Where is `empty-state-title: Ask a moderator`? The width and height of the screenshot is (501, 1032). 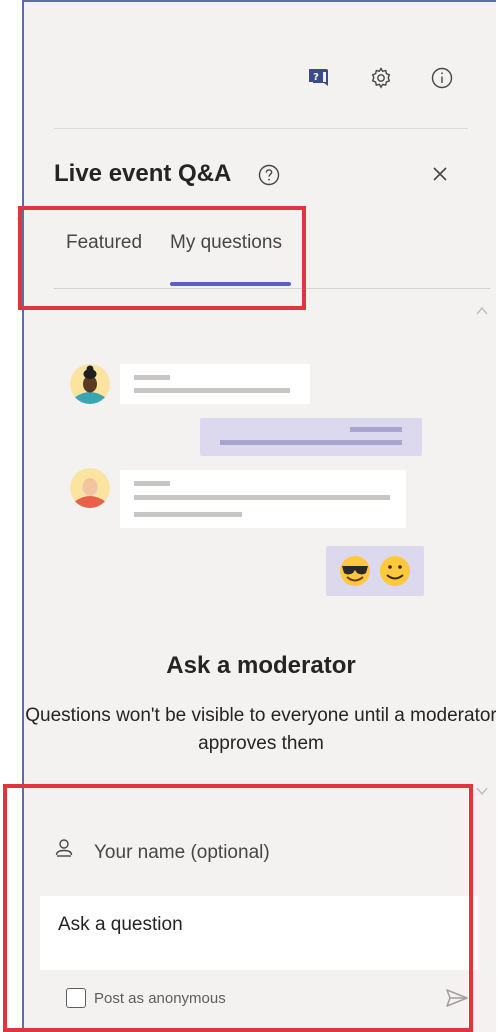
empty-state-title: Ask a moderator is located at coordinates (261, 665).